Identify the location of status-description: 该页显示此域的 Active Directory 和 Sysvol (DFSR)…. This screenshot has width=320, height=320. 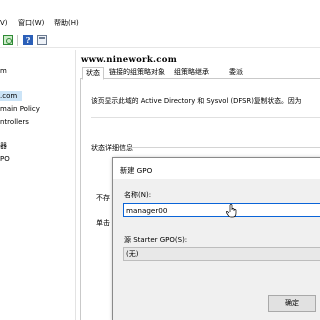
(196, 101).